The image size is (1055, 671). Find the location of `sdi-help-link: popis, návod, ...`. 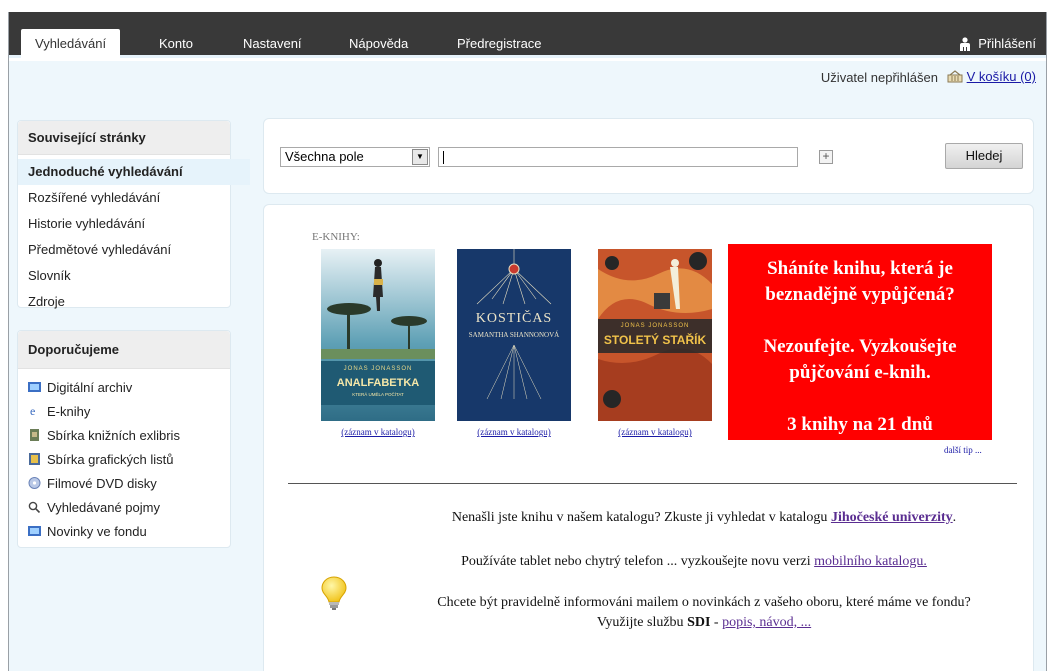

sdi-help-link: popis, návod, ... is located at coordinates (766, 622).